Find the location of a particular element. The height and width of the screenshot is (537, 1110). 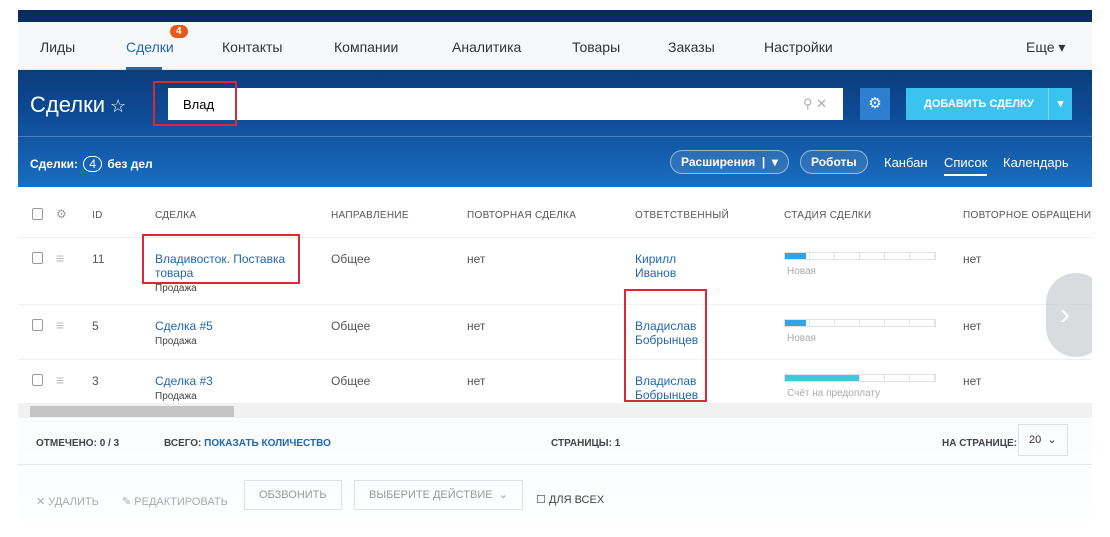

deal-link: Владивосток. Поставка товара is located at coordinates (220, 266).